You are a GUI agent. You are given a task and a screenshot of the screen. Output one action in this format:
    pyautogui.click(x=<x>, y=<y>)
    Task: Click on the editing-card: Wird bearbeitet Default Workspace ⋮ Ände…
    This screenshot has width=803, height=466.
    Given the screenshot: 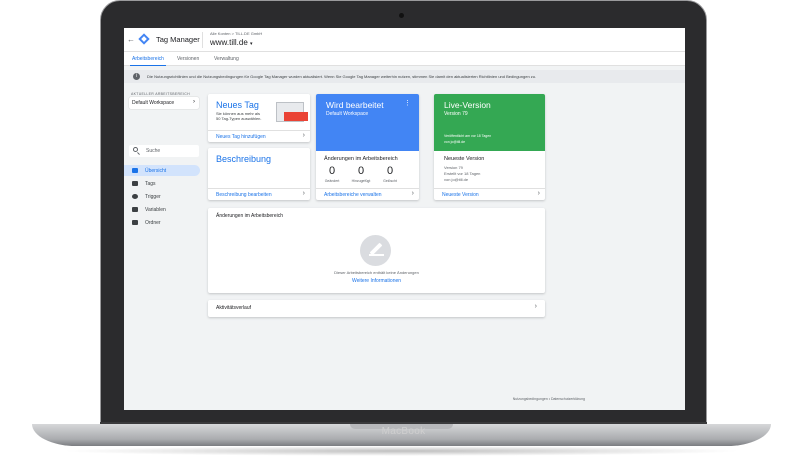 What is the action you would take?
    pyautogui.click(x=367, y=147)
    